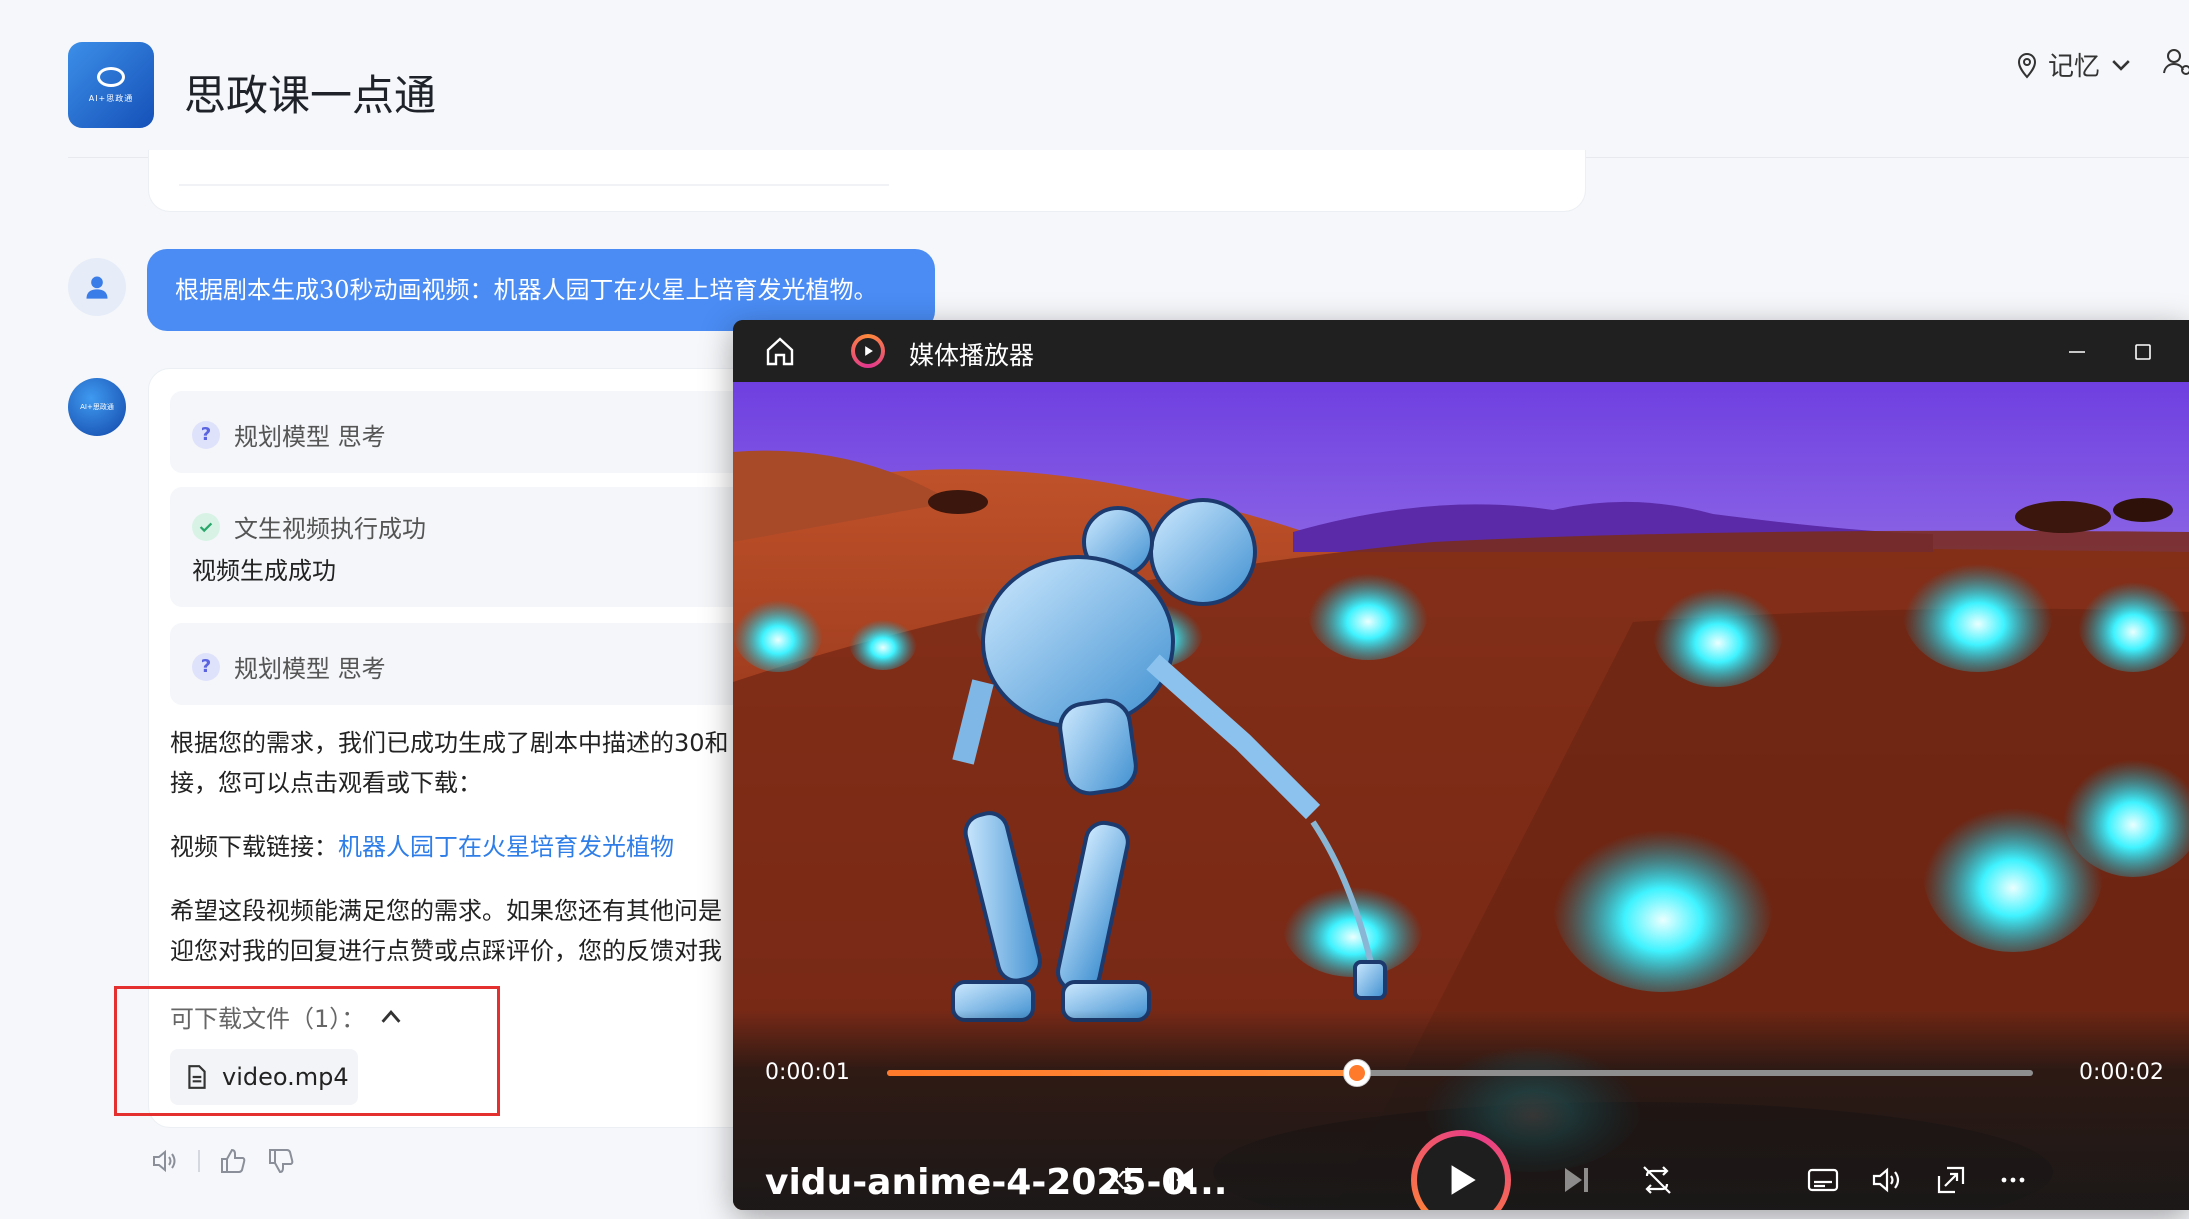 Image resolution: width=2189 pixels, height=1219 pixels. What do you see at coordinates (2121, 65) in the screenshot?
I see `chevron-down-icon` at bounding box center [2121, 65].